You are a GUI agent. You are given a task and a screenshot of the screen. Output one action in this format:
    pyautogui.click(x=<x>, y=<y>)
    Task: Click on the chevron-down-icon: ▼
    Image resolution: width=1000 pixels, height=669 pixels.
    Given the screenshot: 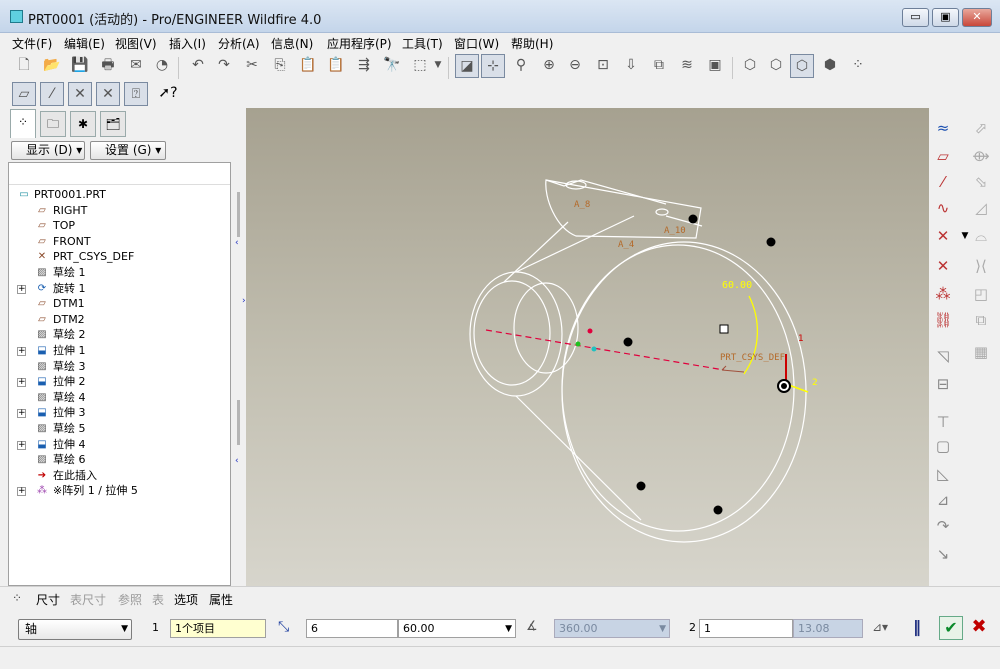 What is the action you would take?
    pyautogui.click(x=438, y=66)
    